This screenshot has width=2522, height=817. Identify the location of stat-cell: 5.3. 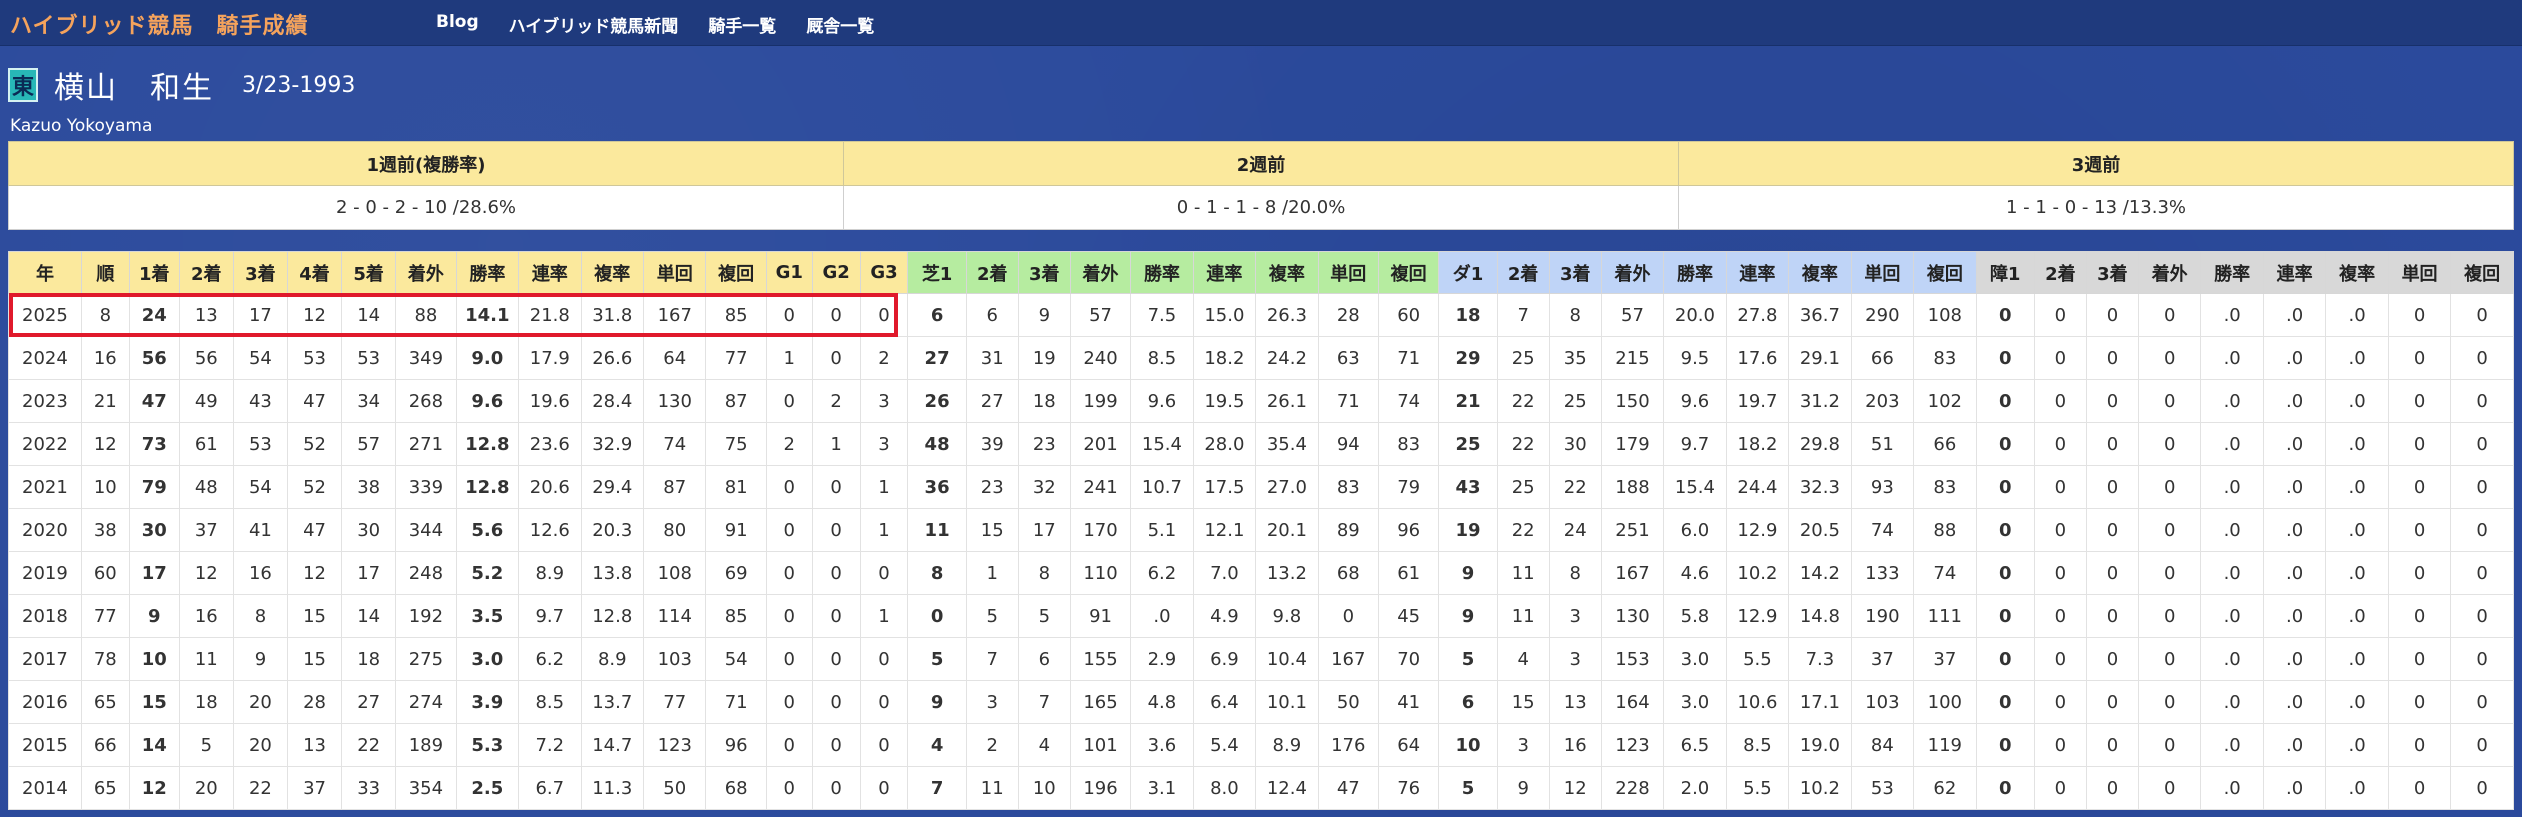
(487, 745).